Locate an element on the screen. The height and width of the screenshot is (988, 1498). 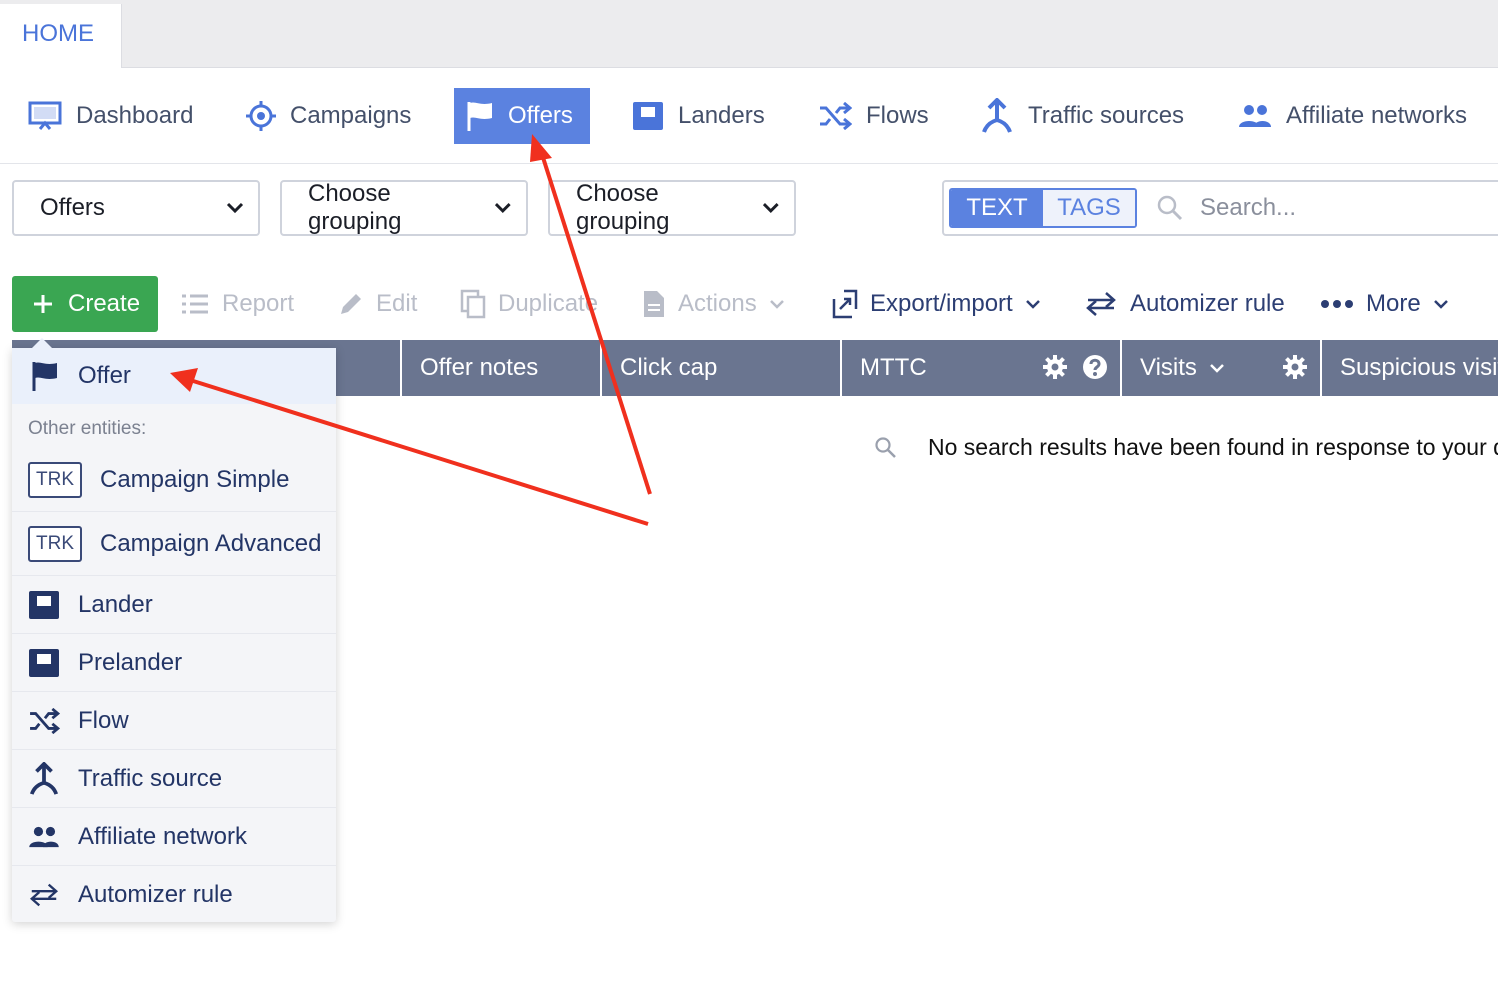
nav-label: Landers is located at coordinates (721, 115).